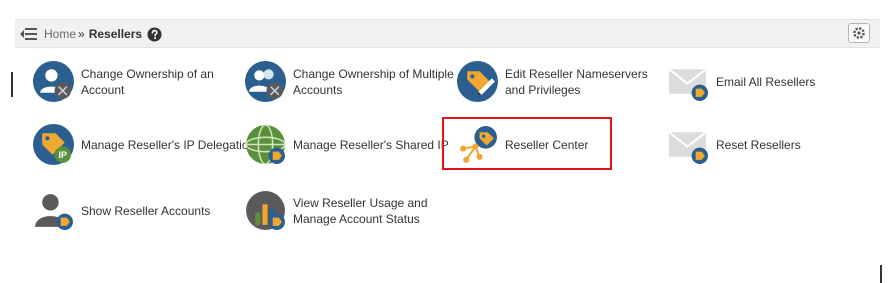 The image size is (896, 283). Describe the element at coordinates (547, 144) in the screenshot. I see `tile-label: Reseller Center` at that location.